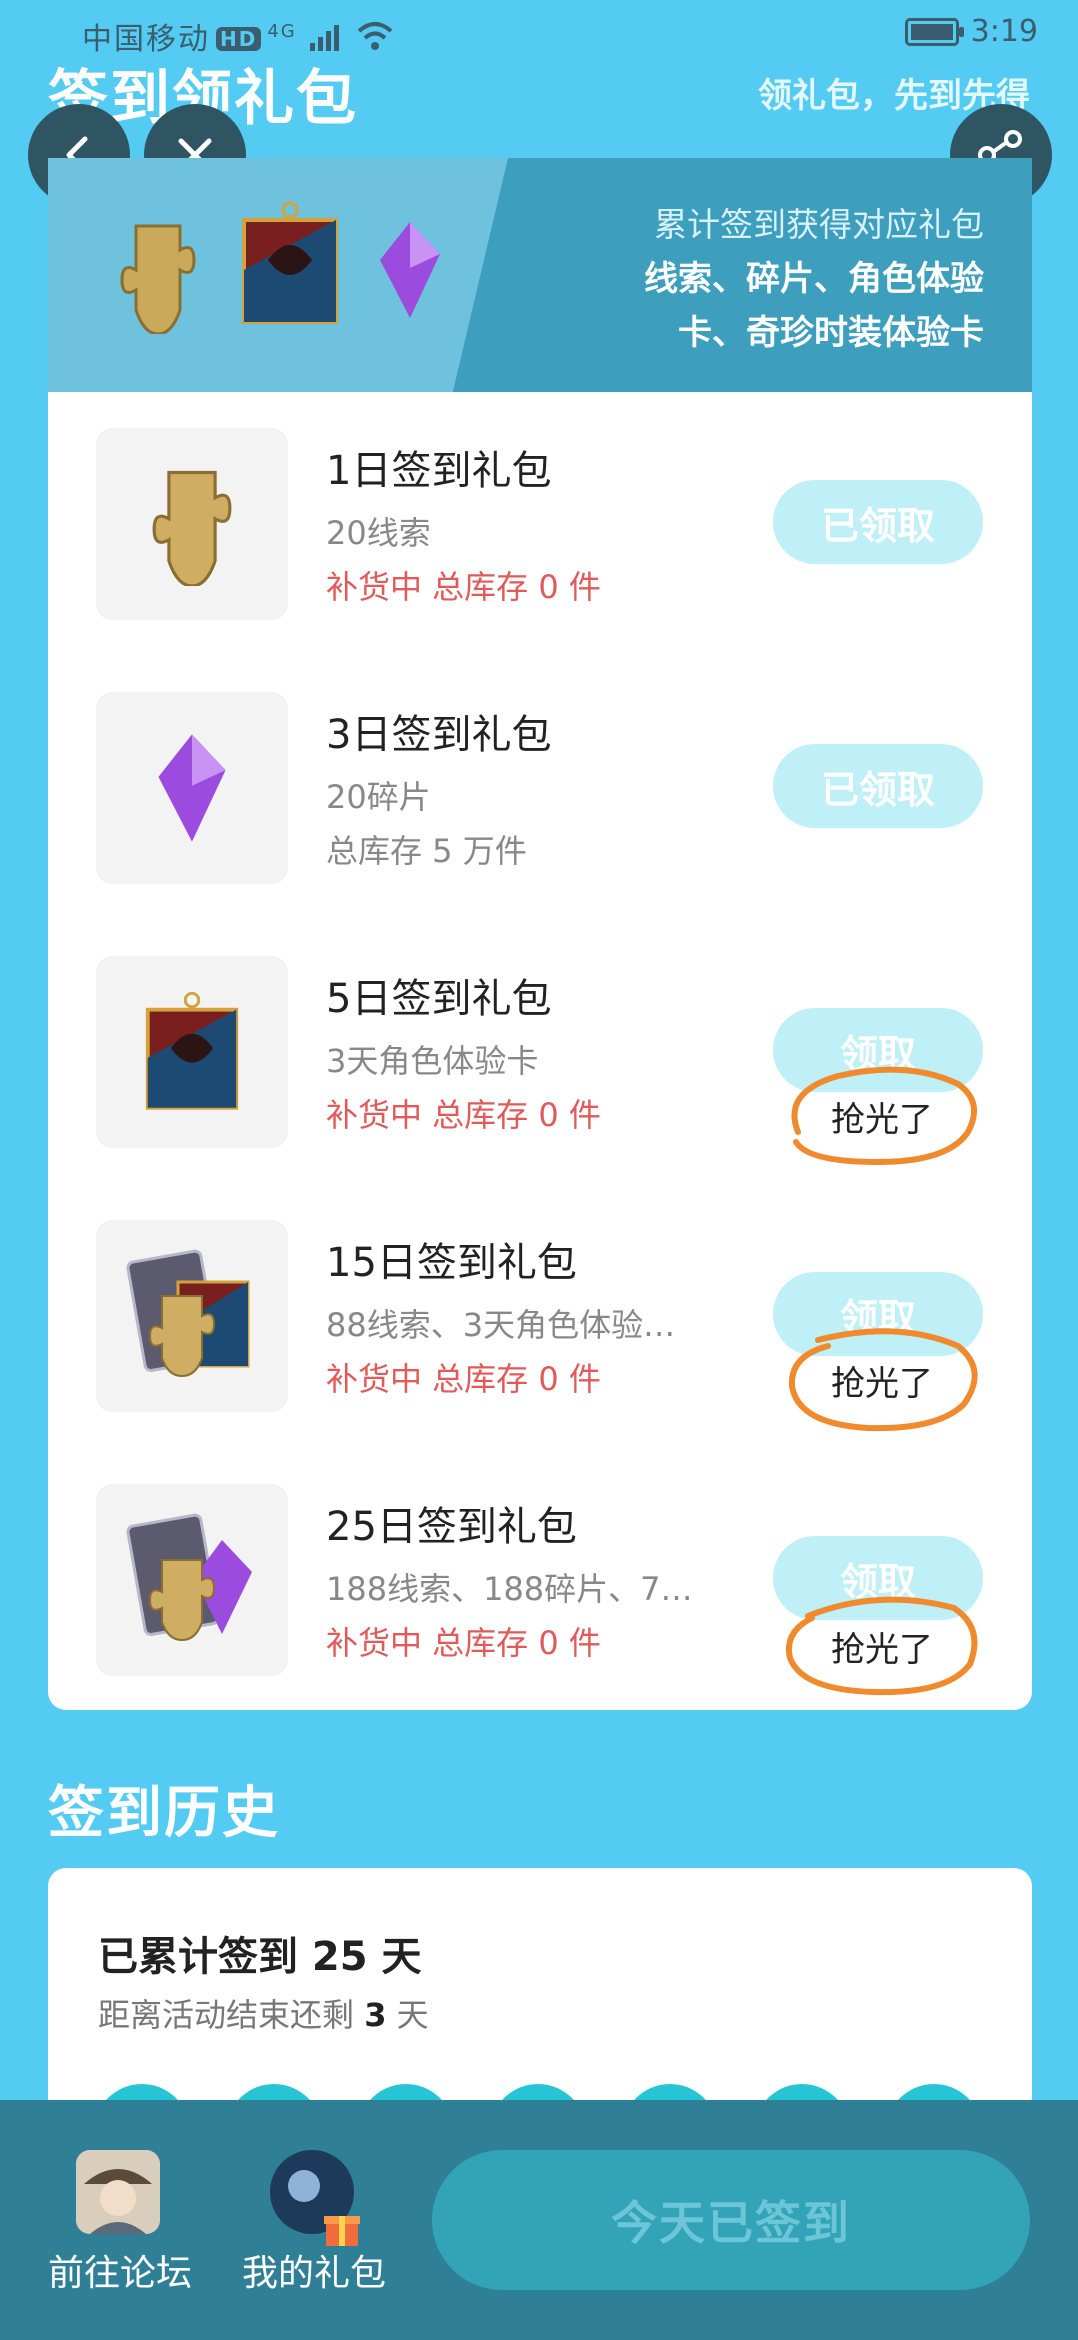 The image size is (1078, 2340). I want to click on gift-row: 3日签到礼包 20碎片 总库存 5 万件 已领取, so click(540, 789).